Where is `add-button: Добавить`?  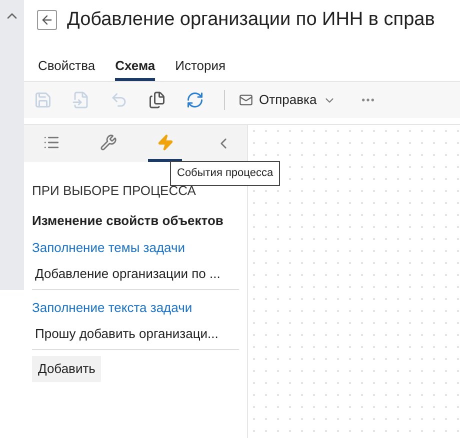
add-button: Добавить is located at coordinates (67, 369).